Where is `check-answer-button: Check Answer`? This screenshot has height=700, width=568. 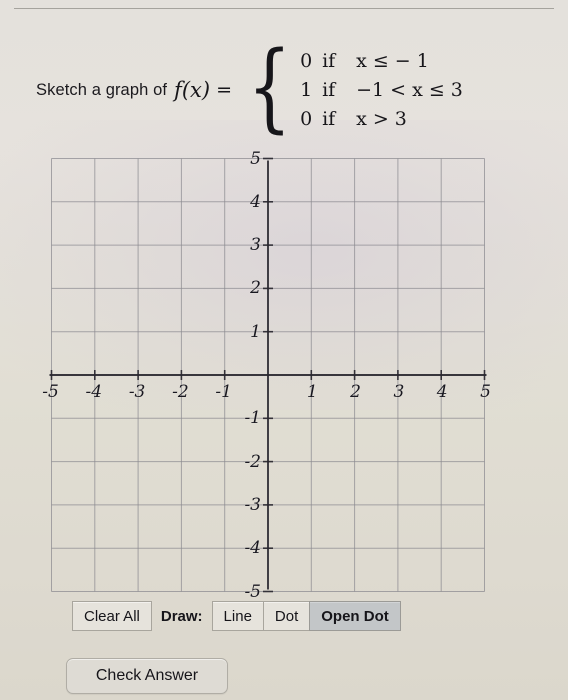
check-answer-button: Check Answer is located at coordinates (147, 676).